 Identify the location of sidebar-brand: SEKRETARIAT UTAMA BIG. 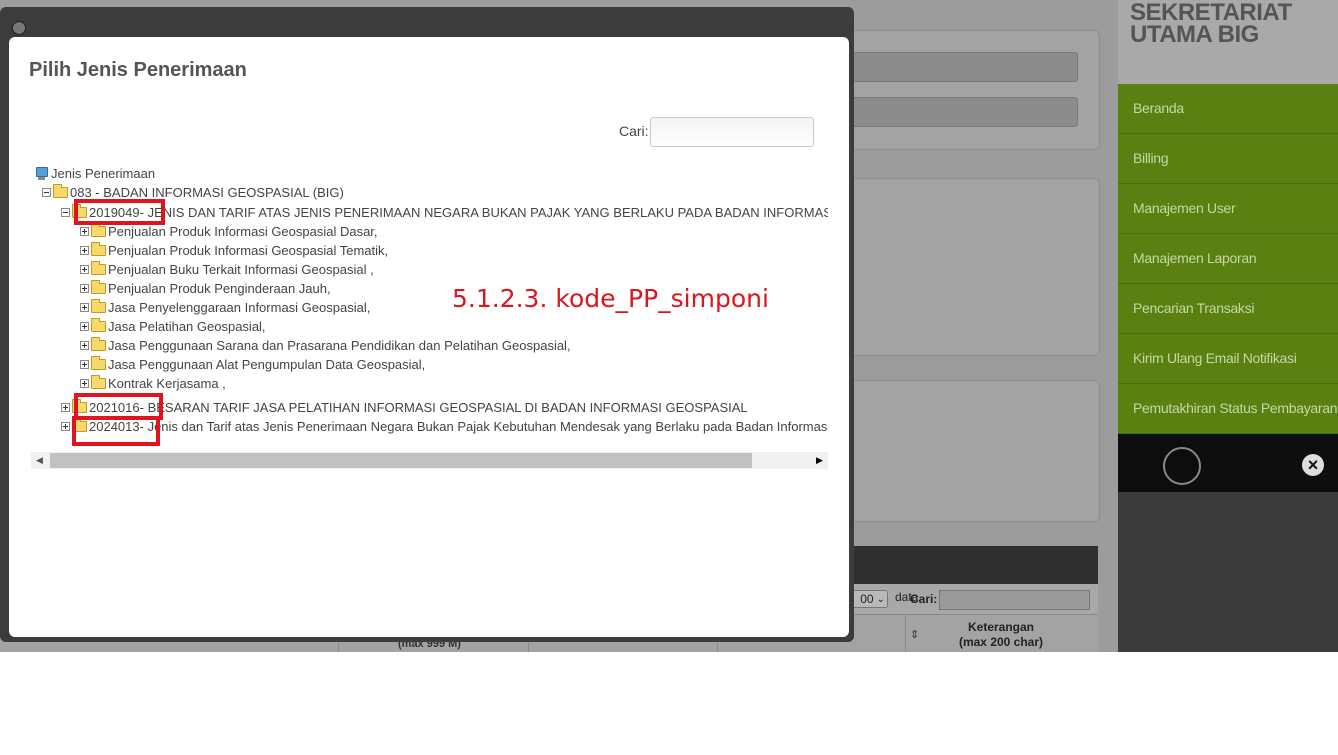
(1228, 42).